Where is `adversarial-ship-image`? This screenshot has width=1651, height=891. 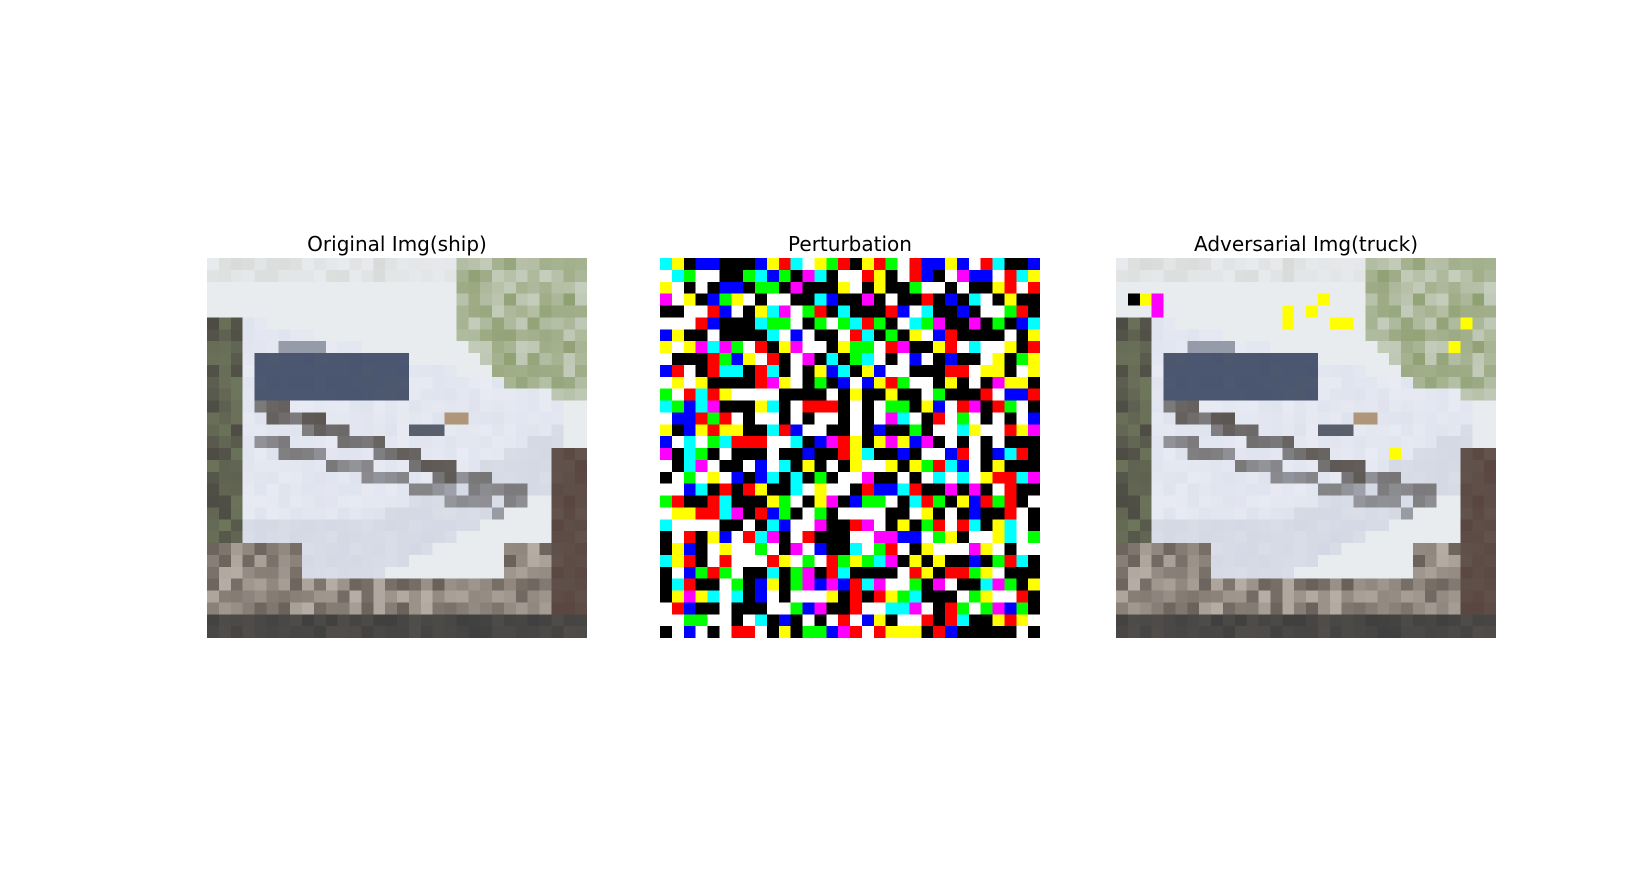 adversarial-ship-image is located at coordinates (1306, 448).